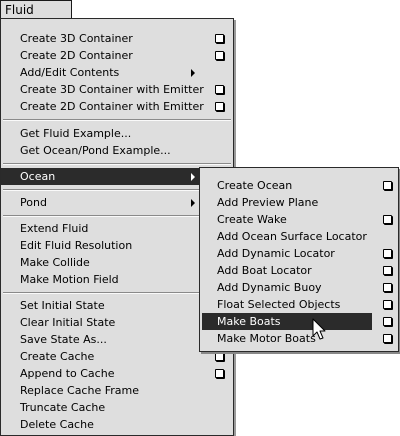 Image resolution: width=400 pixels, height=436 pixels. What do you see at coordinates (299, 287) in the screenshot?
I see `submenu-item-add-dynamic-buoy: Add Dynamic Buoy` at bounding box center [299, 287].